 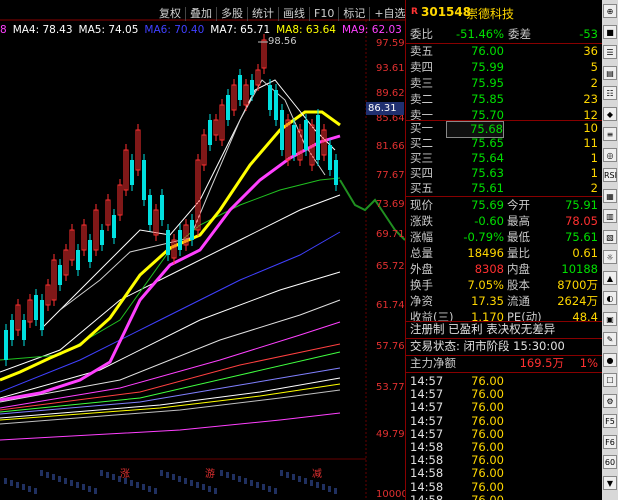 What do you see at coordinates (485, 285) in the screenshot?
I see `quote-value: 7.05%` at bounding box center [485, 285].